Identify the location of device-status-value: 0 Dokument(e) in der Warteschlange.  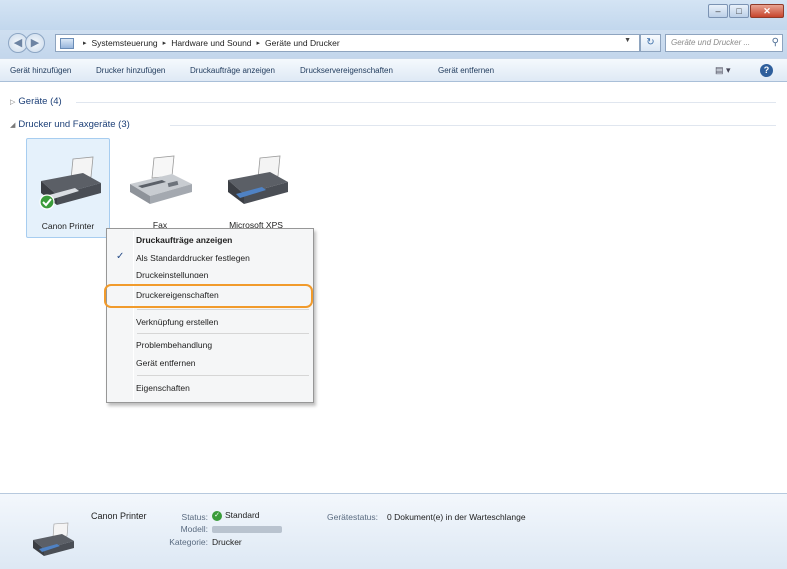
(456, 517).